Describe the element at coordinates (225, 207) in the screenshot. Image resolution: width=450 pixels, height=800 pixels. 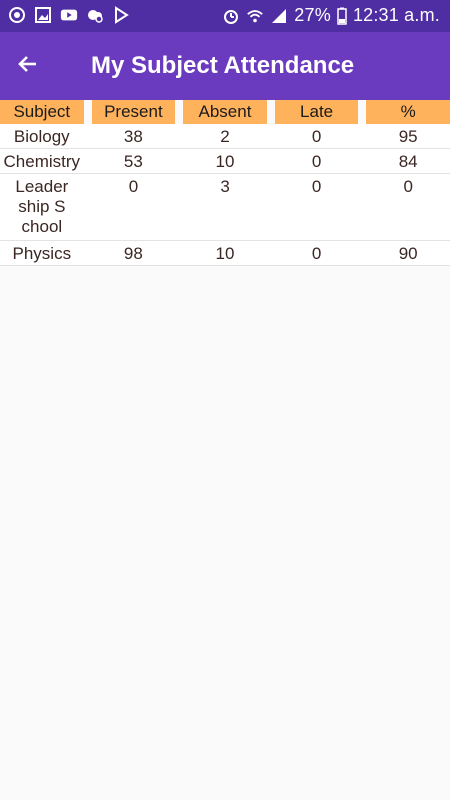
I see `table-row: Leadership School 0 3 0 0` at that location.